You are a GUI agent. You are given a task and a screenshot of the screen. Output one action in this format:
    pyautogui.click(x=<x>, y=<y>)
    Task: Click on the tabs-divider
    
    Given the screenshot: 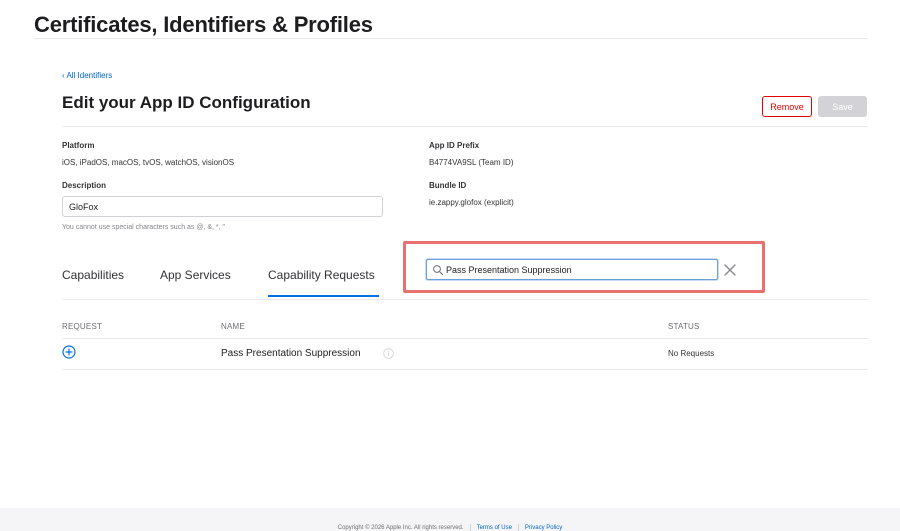 What is the action you would take?
    pyautogui.click(x=465, y=299)
    